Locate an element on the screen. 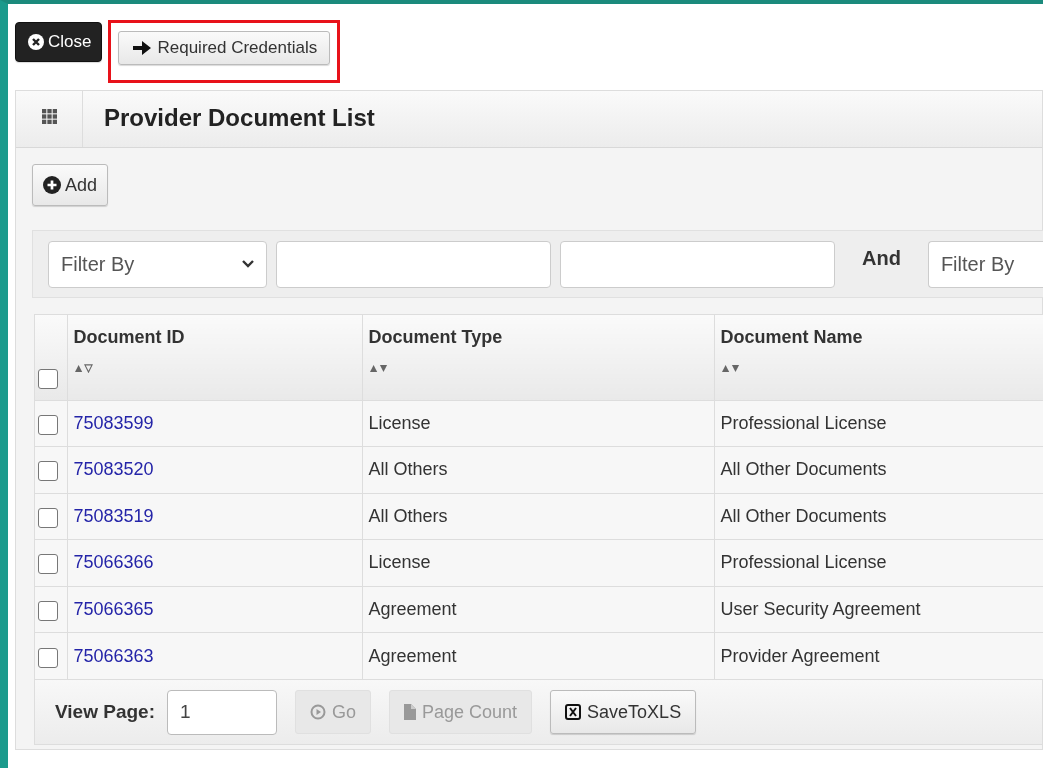 This screenshot has width=1043, height=772. close-button: Close is located at coordinates (59, 42).